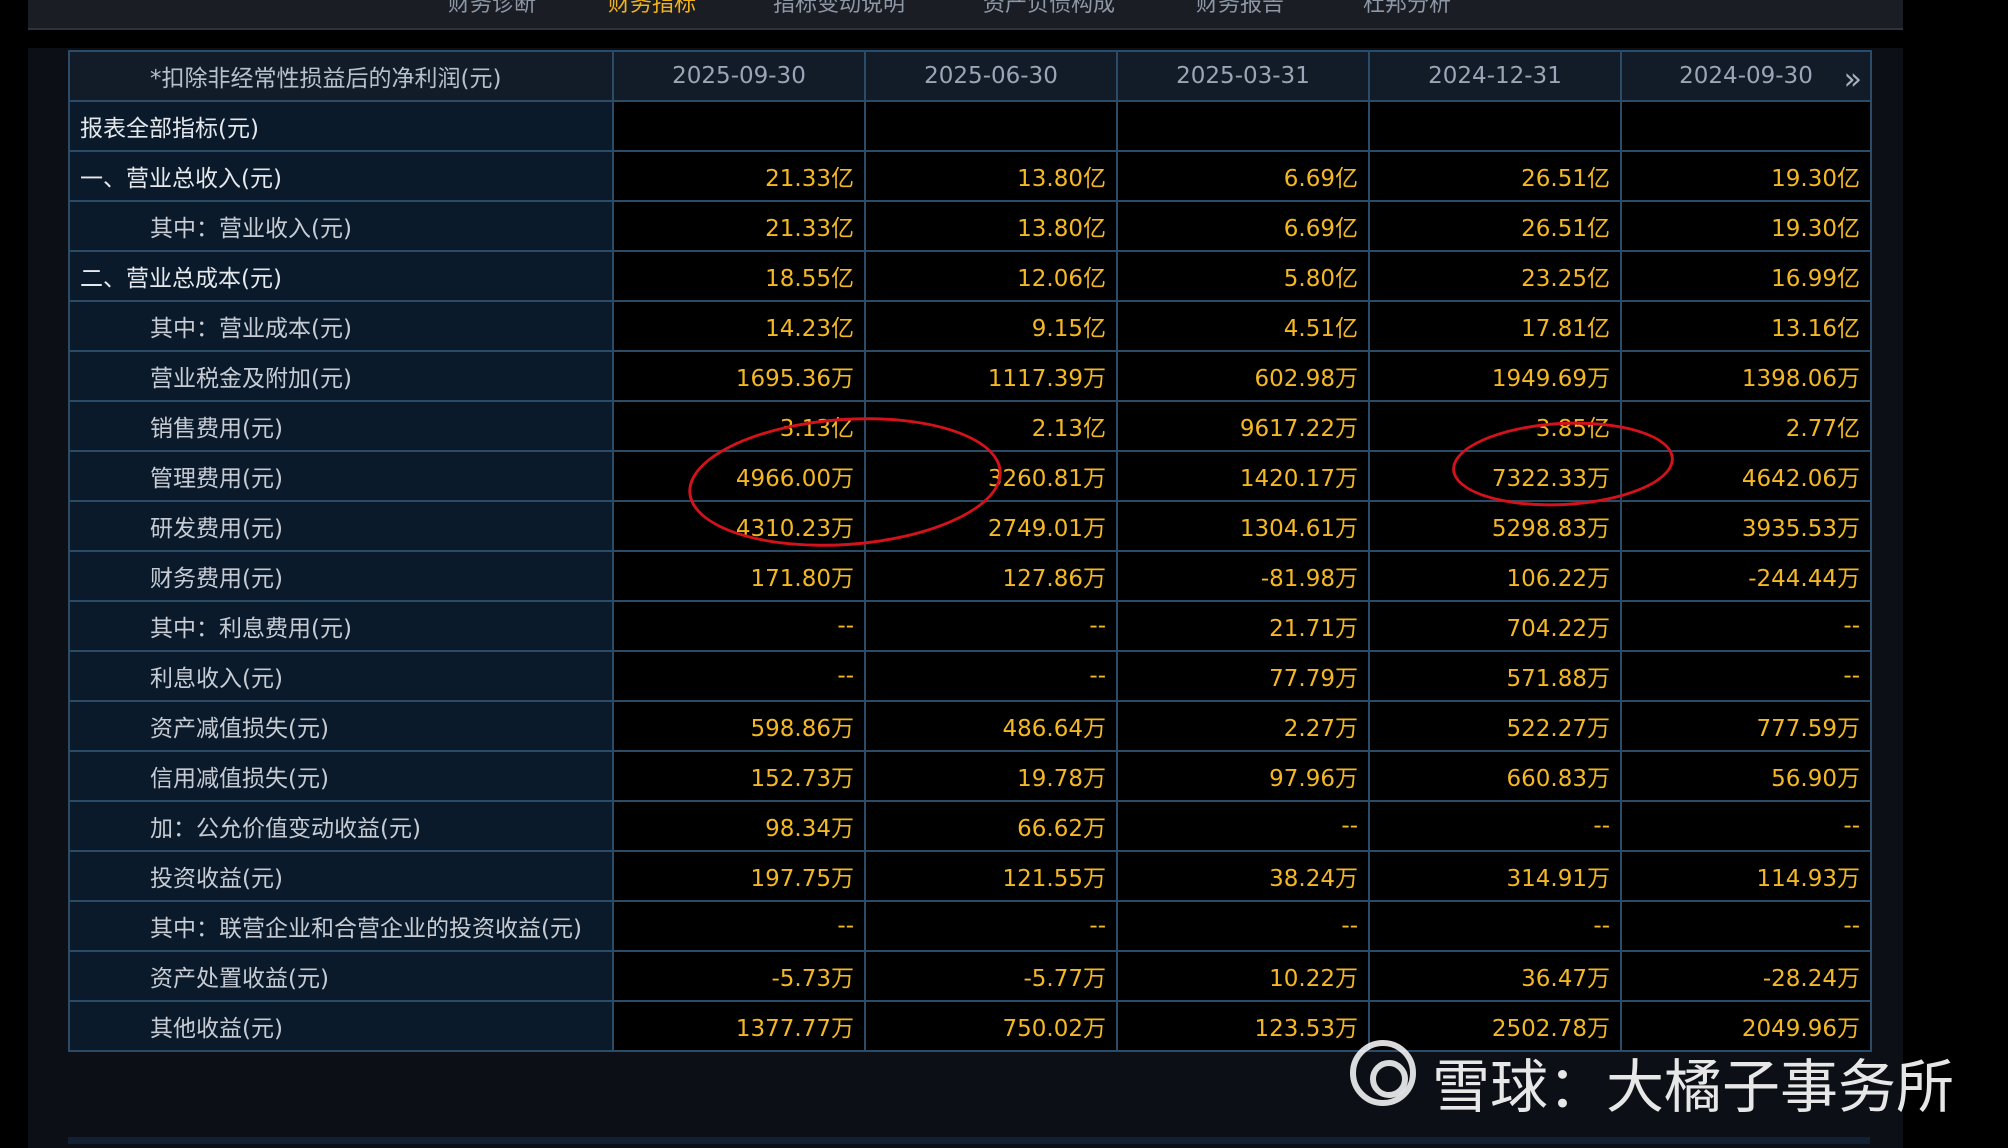  What do you see at coordinates (739, 1026) in the screenshot?
I see `value-cell: 1377.77万` at bounding box center [739, 1026].